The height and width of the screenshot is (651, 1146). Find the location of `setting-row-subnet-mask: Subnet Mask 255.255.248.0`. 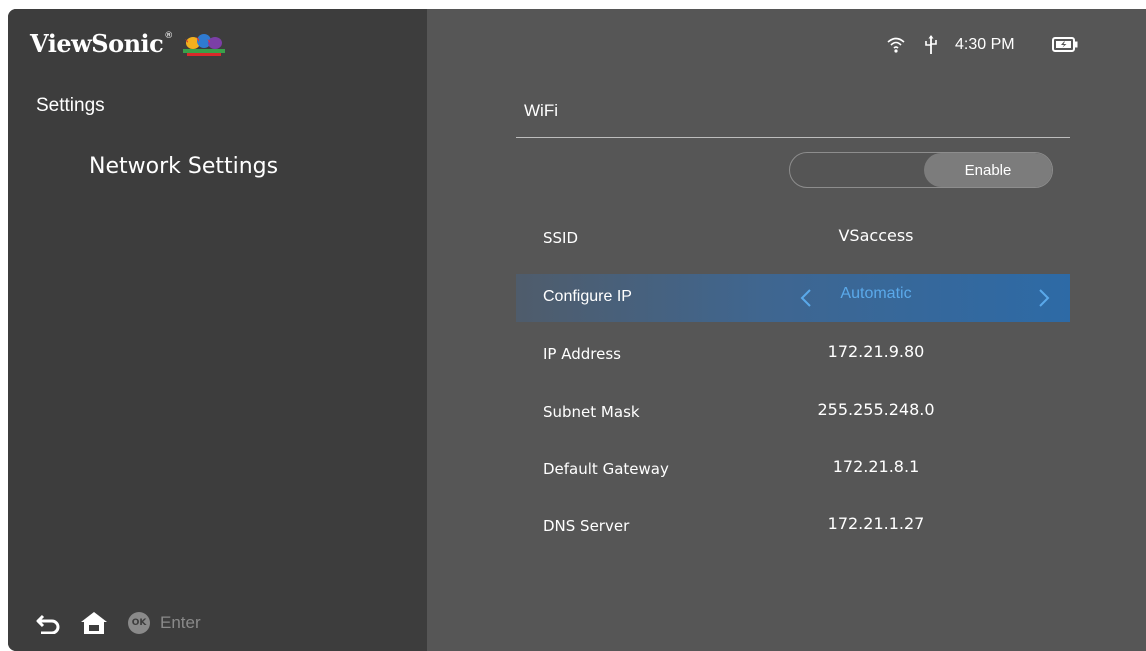

setting-row-subnet-mask: Subnet Mask 255.255.248.0 is located at coordinates (793, 413).